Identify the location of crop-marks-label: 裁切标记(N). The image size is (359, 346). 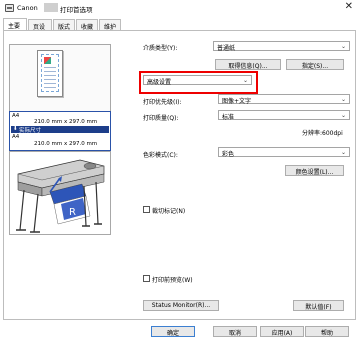
(169, 211).